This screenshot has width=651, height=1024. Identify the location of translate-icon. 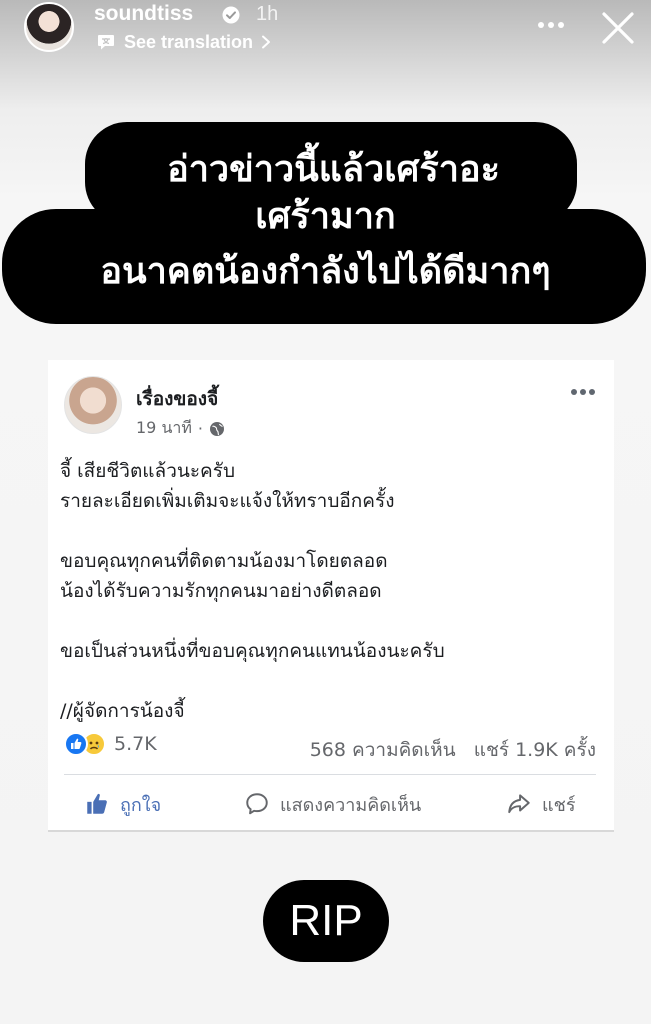
(106, 42).